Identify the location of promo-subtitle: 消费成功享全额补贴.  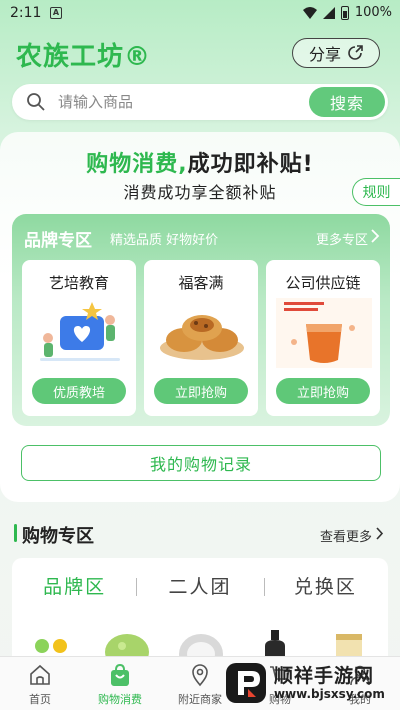
(200, 192).